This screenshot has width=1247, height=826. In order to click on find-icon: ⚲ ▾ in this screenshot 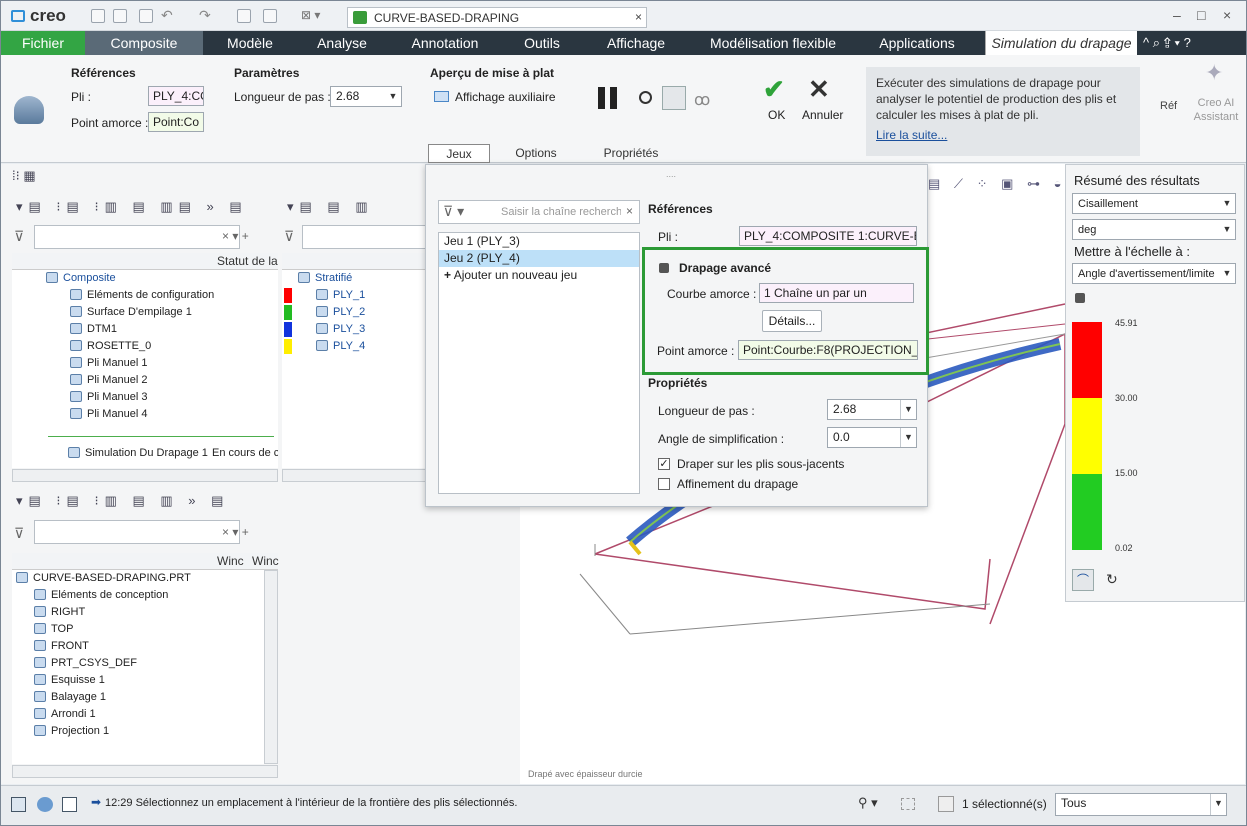, I will do `click(868, 803)`.